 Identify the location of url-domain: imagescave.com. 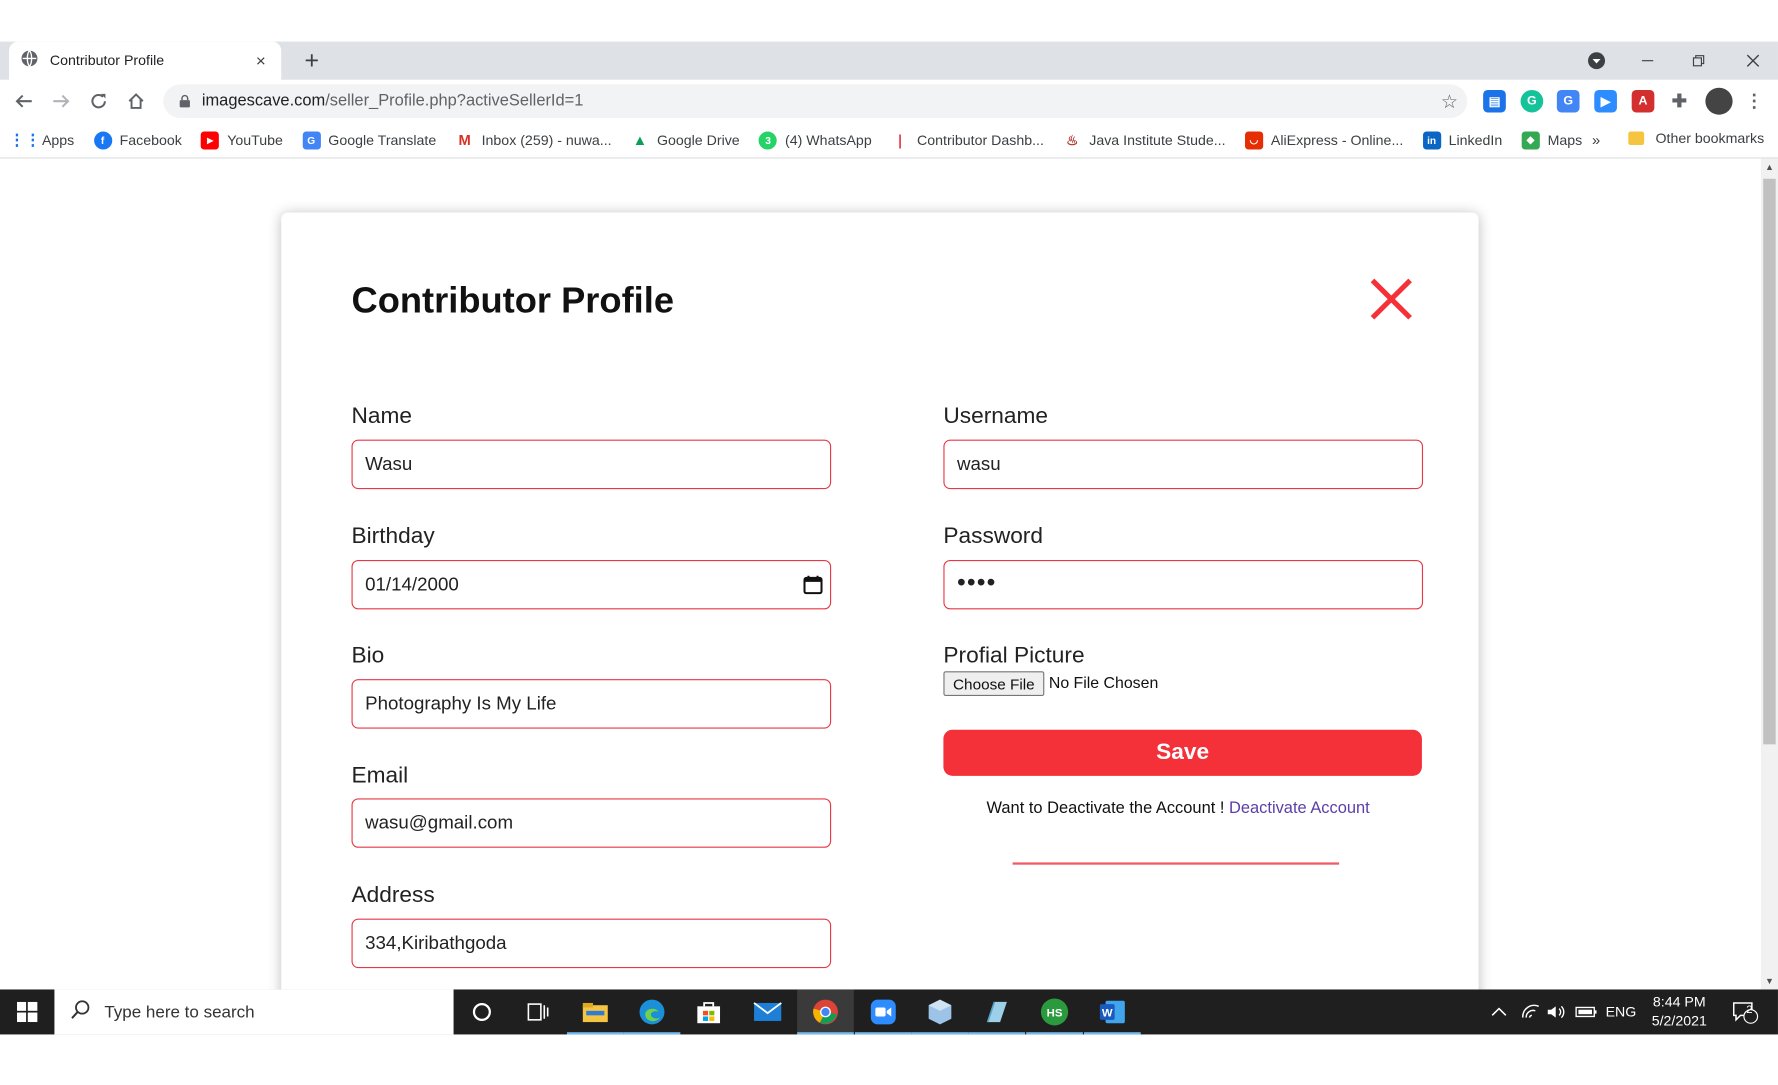
(263, 101).